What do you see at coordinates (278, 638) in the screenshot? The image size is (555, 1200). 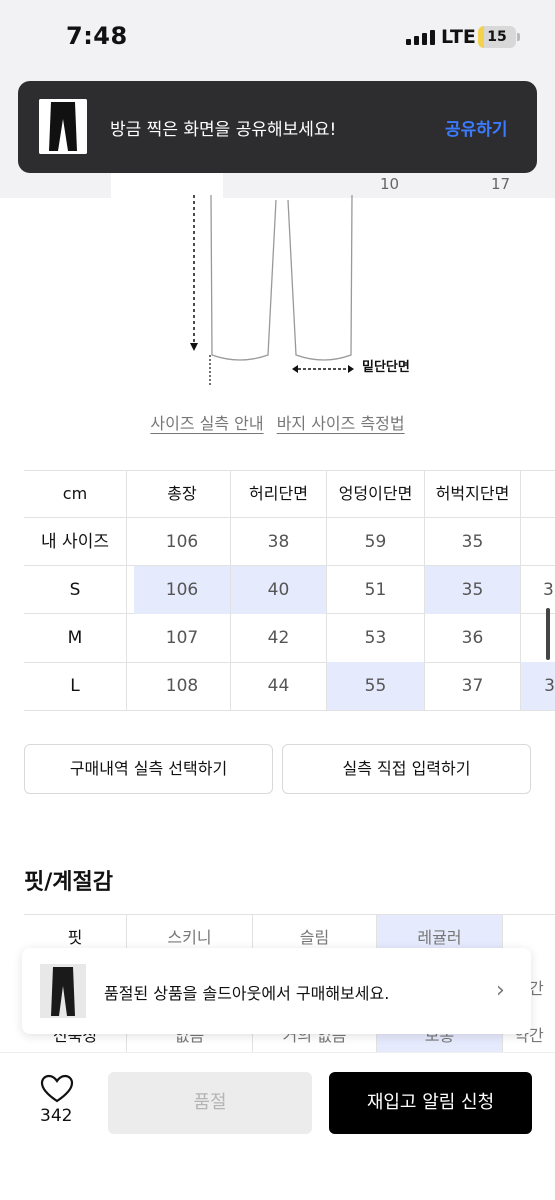 I see `size-cell: 42` at bounding box center [278, 638].